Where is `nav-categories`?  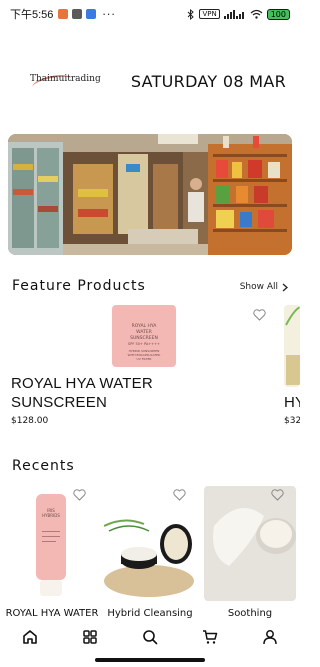
nav-categories is located at coordinates (90, 637).